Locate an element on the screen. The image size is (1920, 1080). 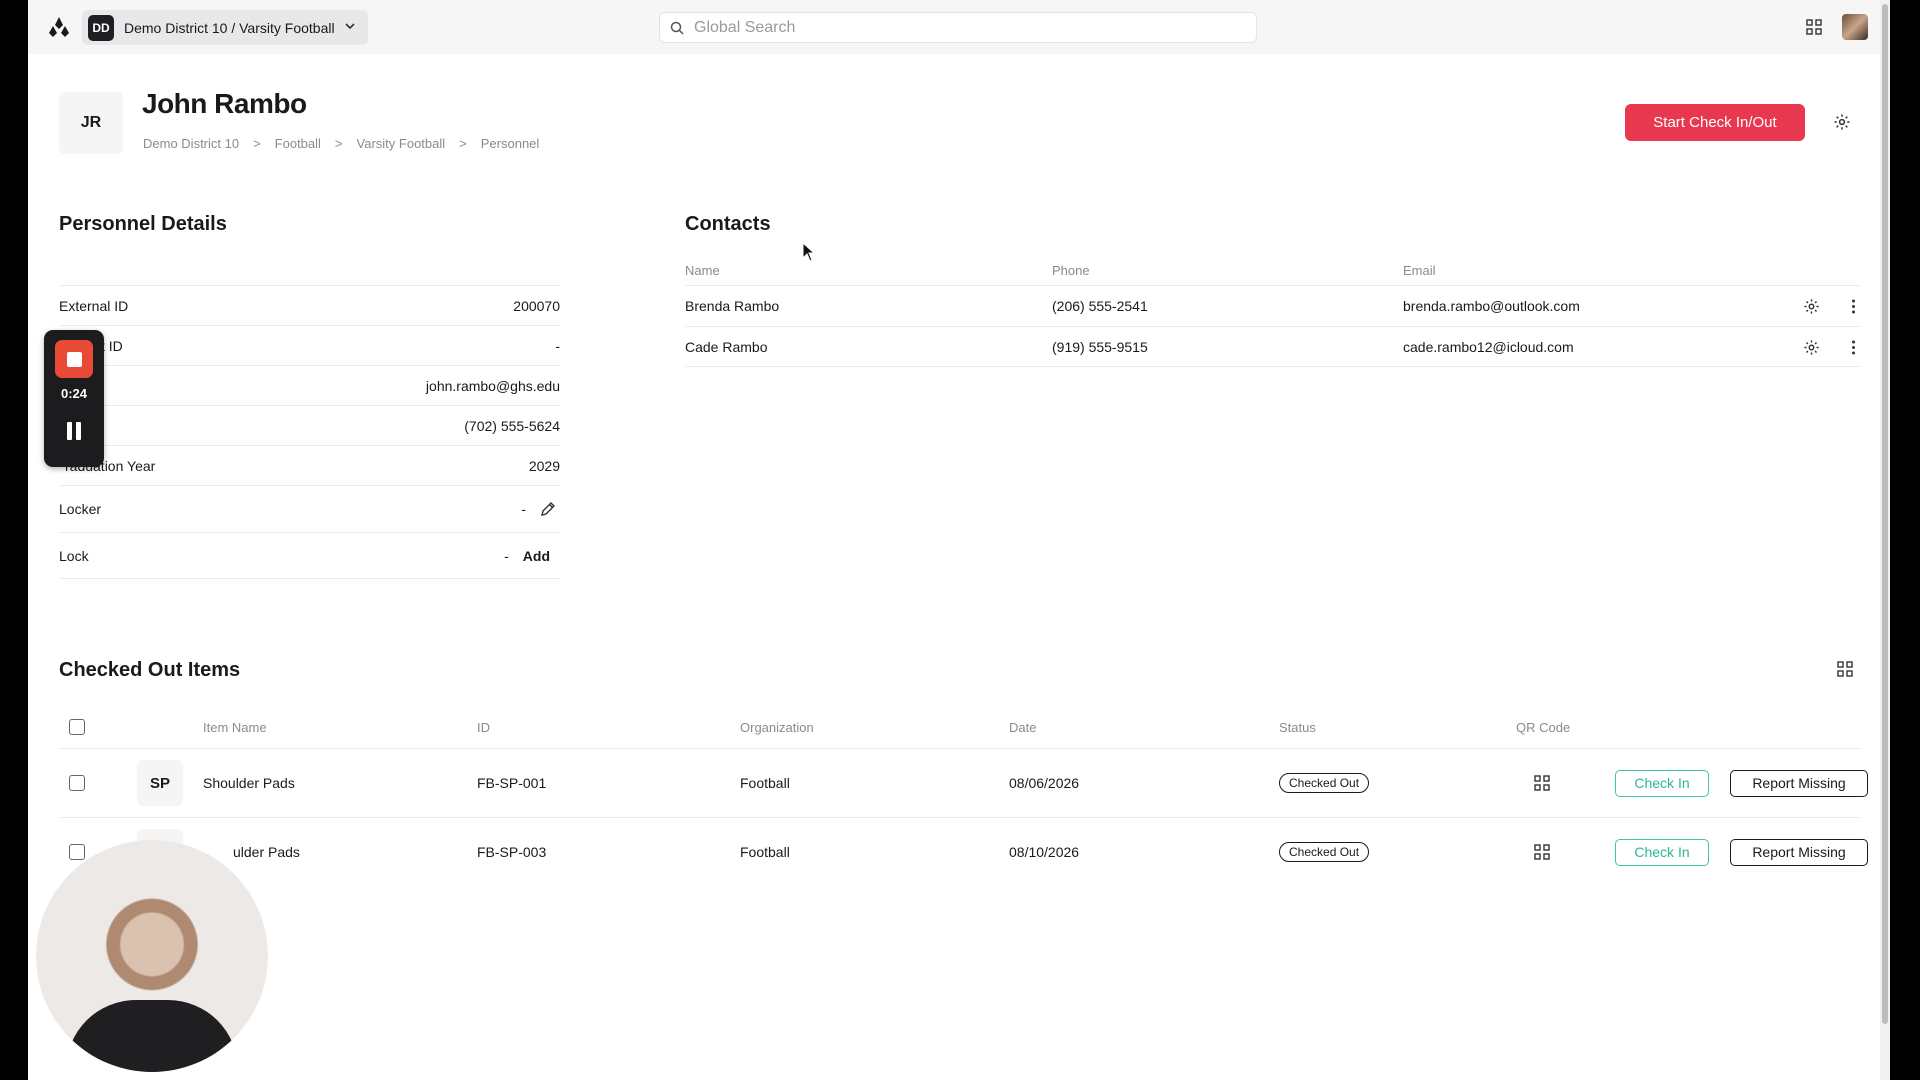
detail-row: Lock - Add is located at coordinates (309, 555).